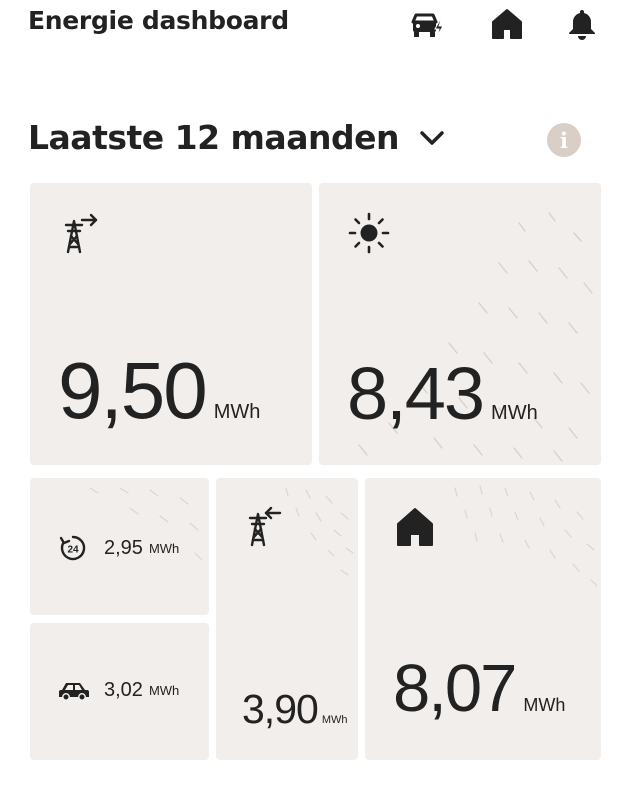 The height and width of the screenshot is (800, 631). Describe the element at coordinates (544, 705) in the screenshot. I see `home-unit: MWh` at that location.